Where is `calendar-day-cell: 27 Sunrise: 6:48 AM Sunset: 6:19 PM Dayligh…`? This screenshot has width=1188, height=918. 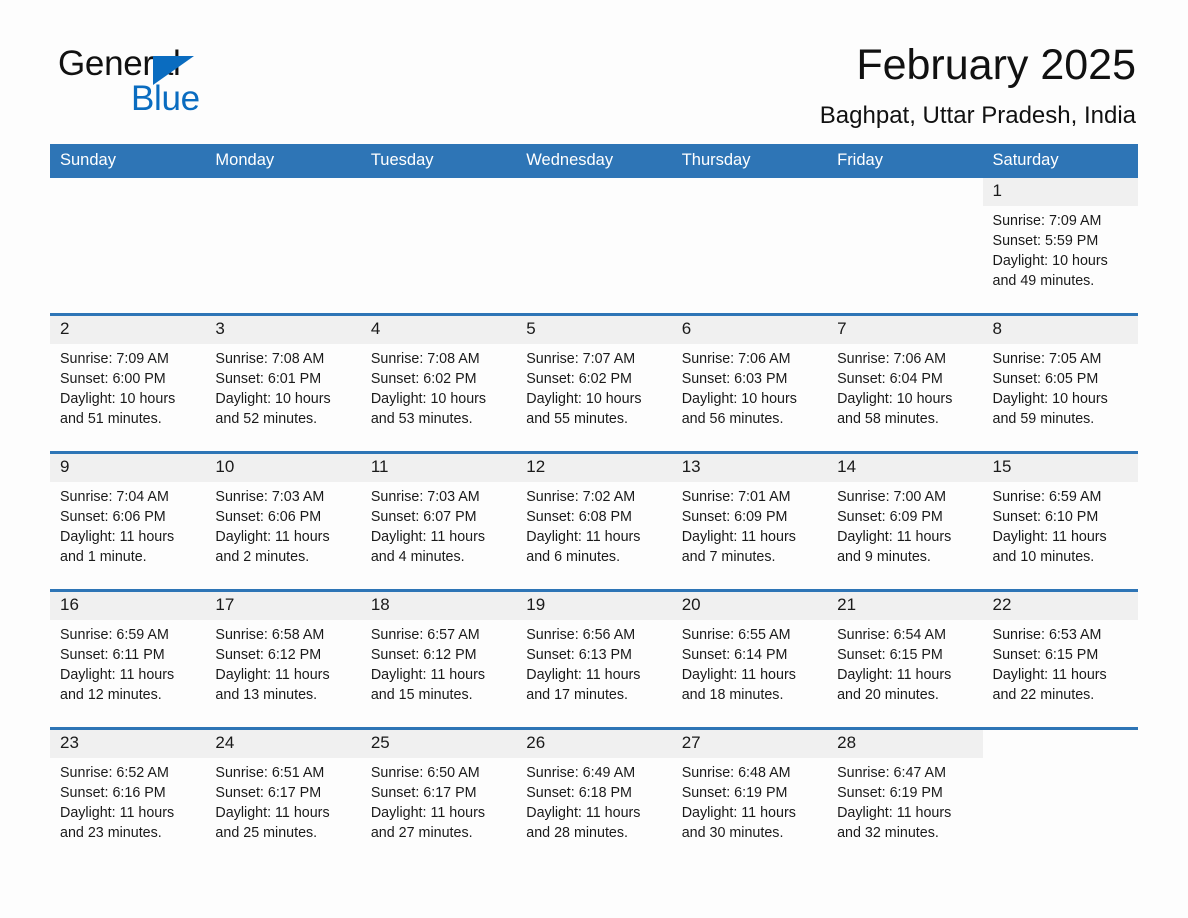
calendar-day-cell: 27 Sunrise: 6:48 AM Sunset: 6:19 PM Dayligh… is located at coordinates (749, 795).